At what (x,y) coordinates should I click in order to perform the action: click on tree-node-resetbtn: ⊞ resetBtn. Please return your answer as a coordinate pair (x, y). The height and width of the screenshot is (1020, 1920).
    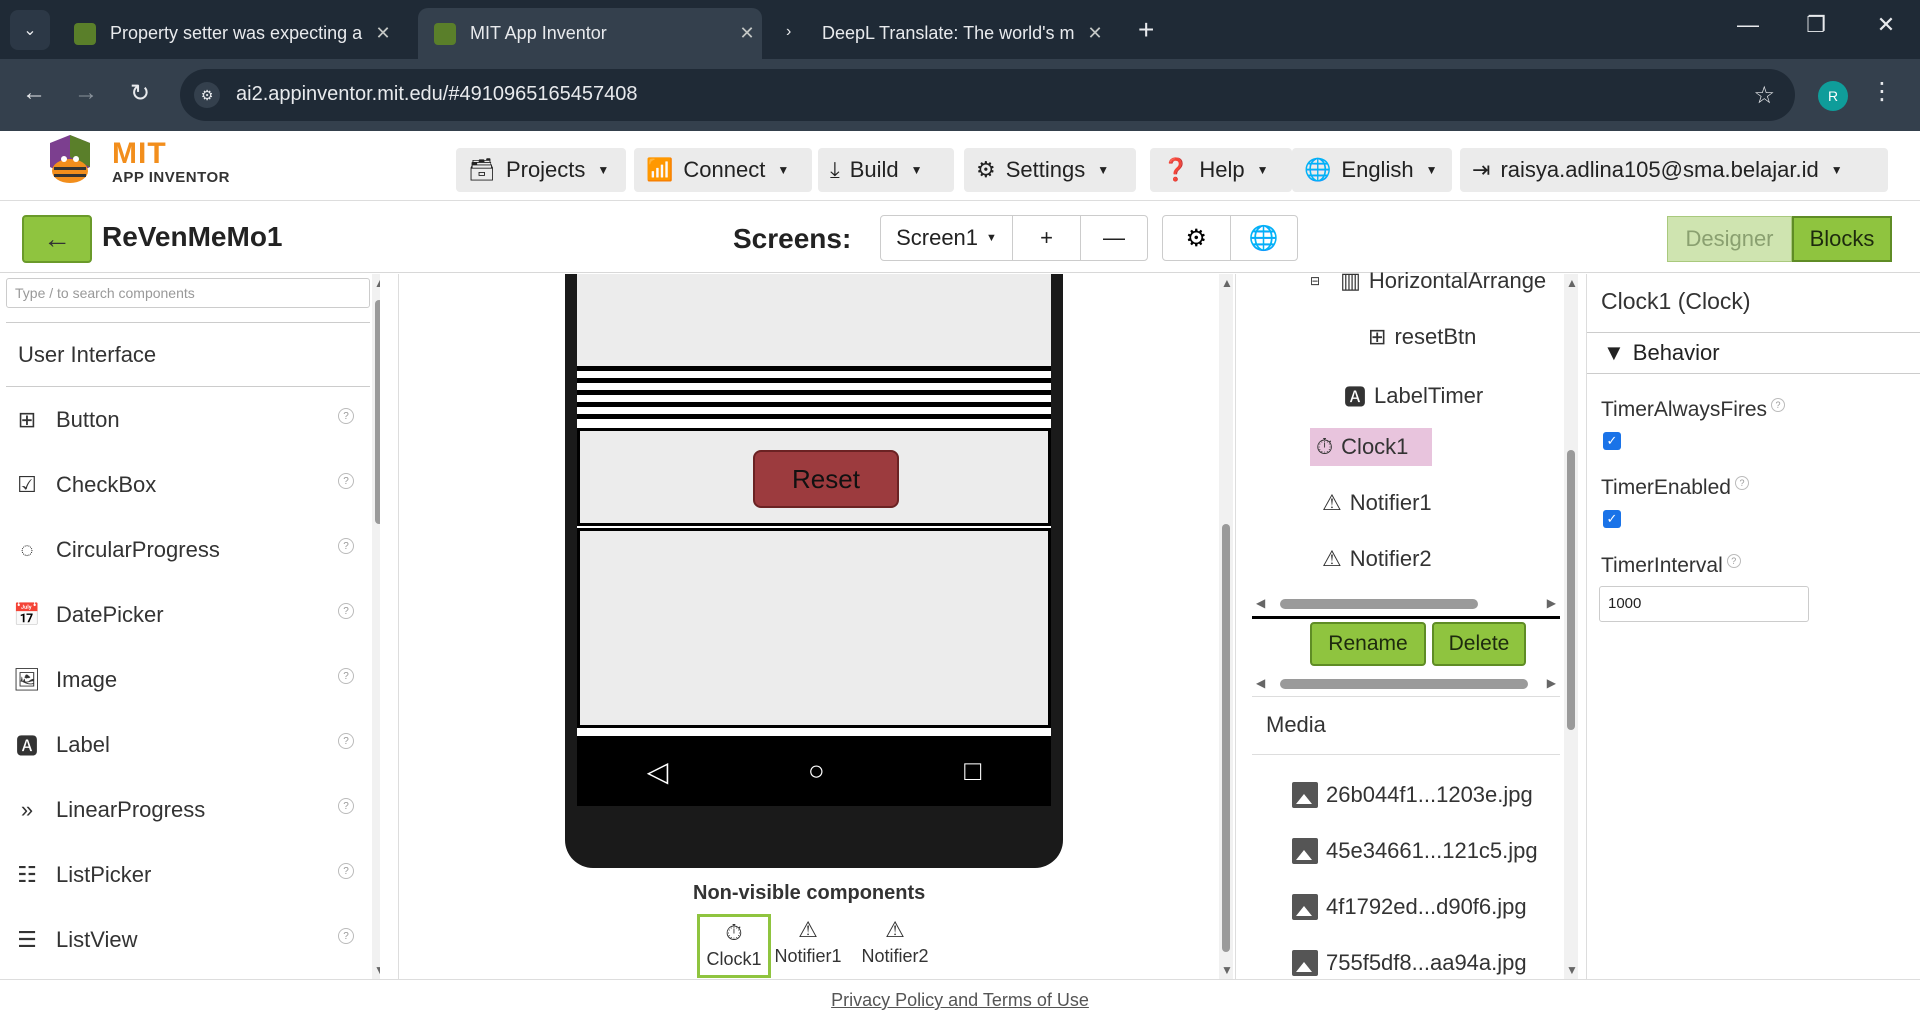
    Looking at the image, I should click on (1422, 337).